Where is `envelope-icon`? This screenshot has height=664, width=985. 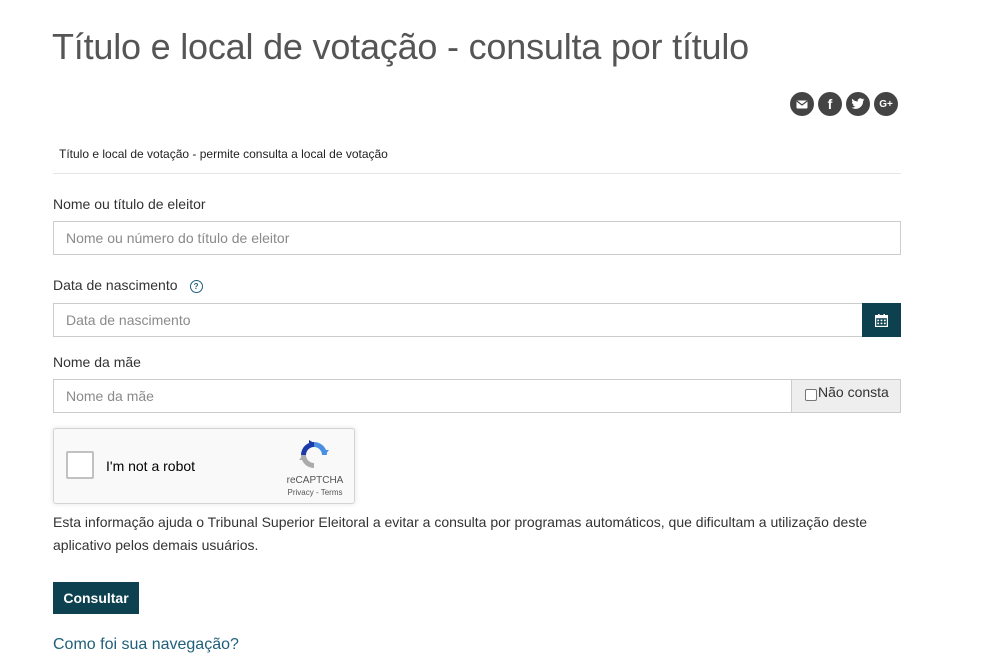
envelope-icon is located at coordinates (802, 104).